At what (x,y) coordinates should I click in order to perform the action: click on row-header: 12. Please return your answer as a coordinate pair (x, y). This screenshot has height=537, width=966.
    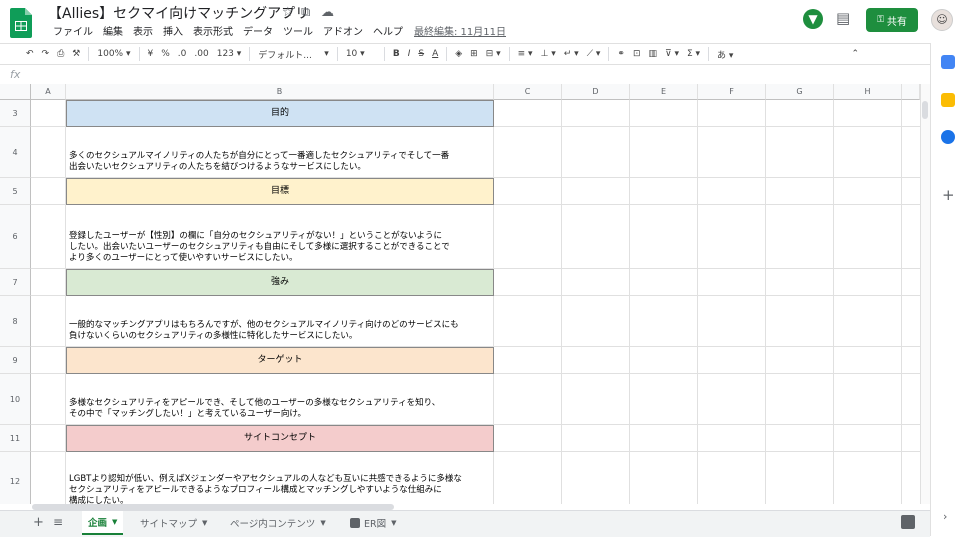
    Looking at the image, I should click on (15, 478).